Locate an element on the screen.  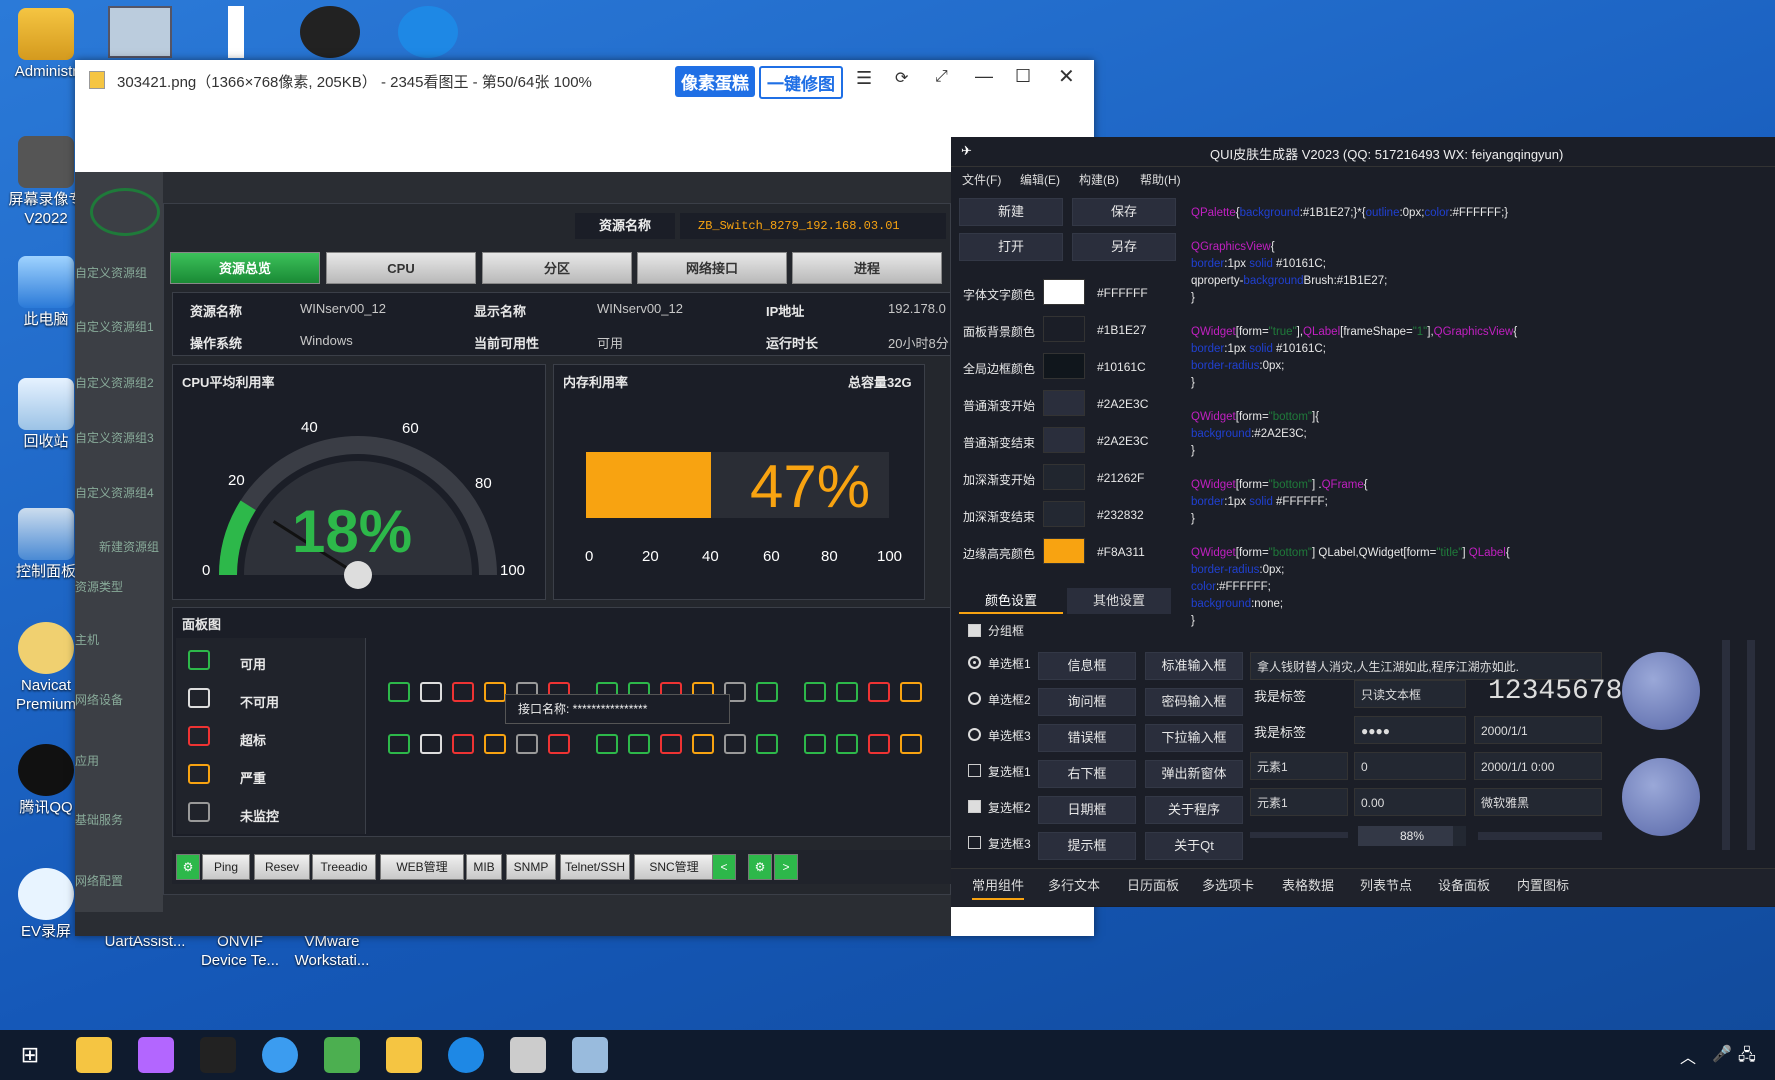
tool-button: SNC管理 is located at coordinates (674, 867).